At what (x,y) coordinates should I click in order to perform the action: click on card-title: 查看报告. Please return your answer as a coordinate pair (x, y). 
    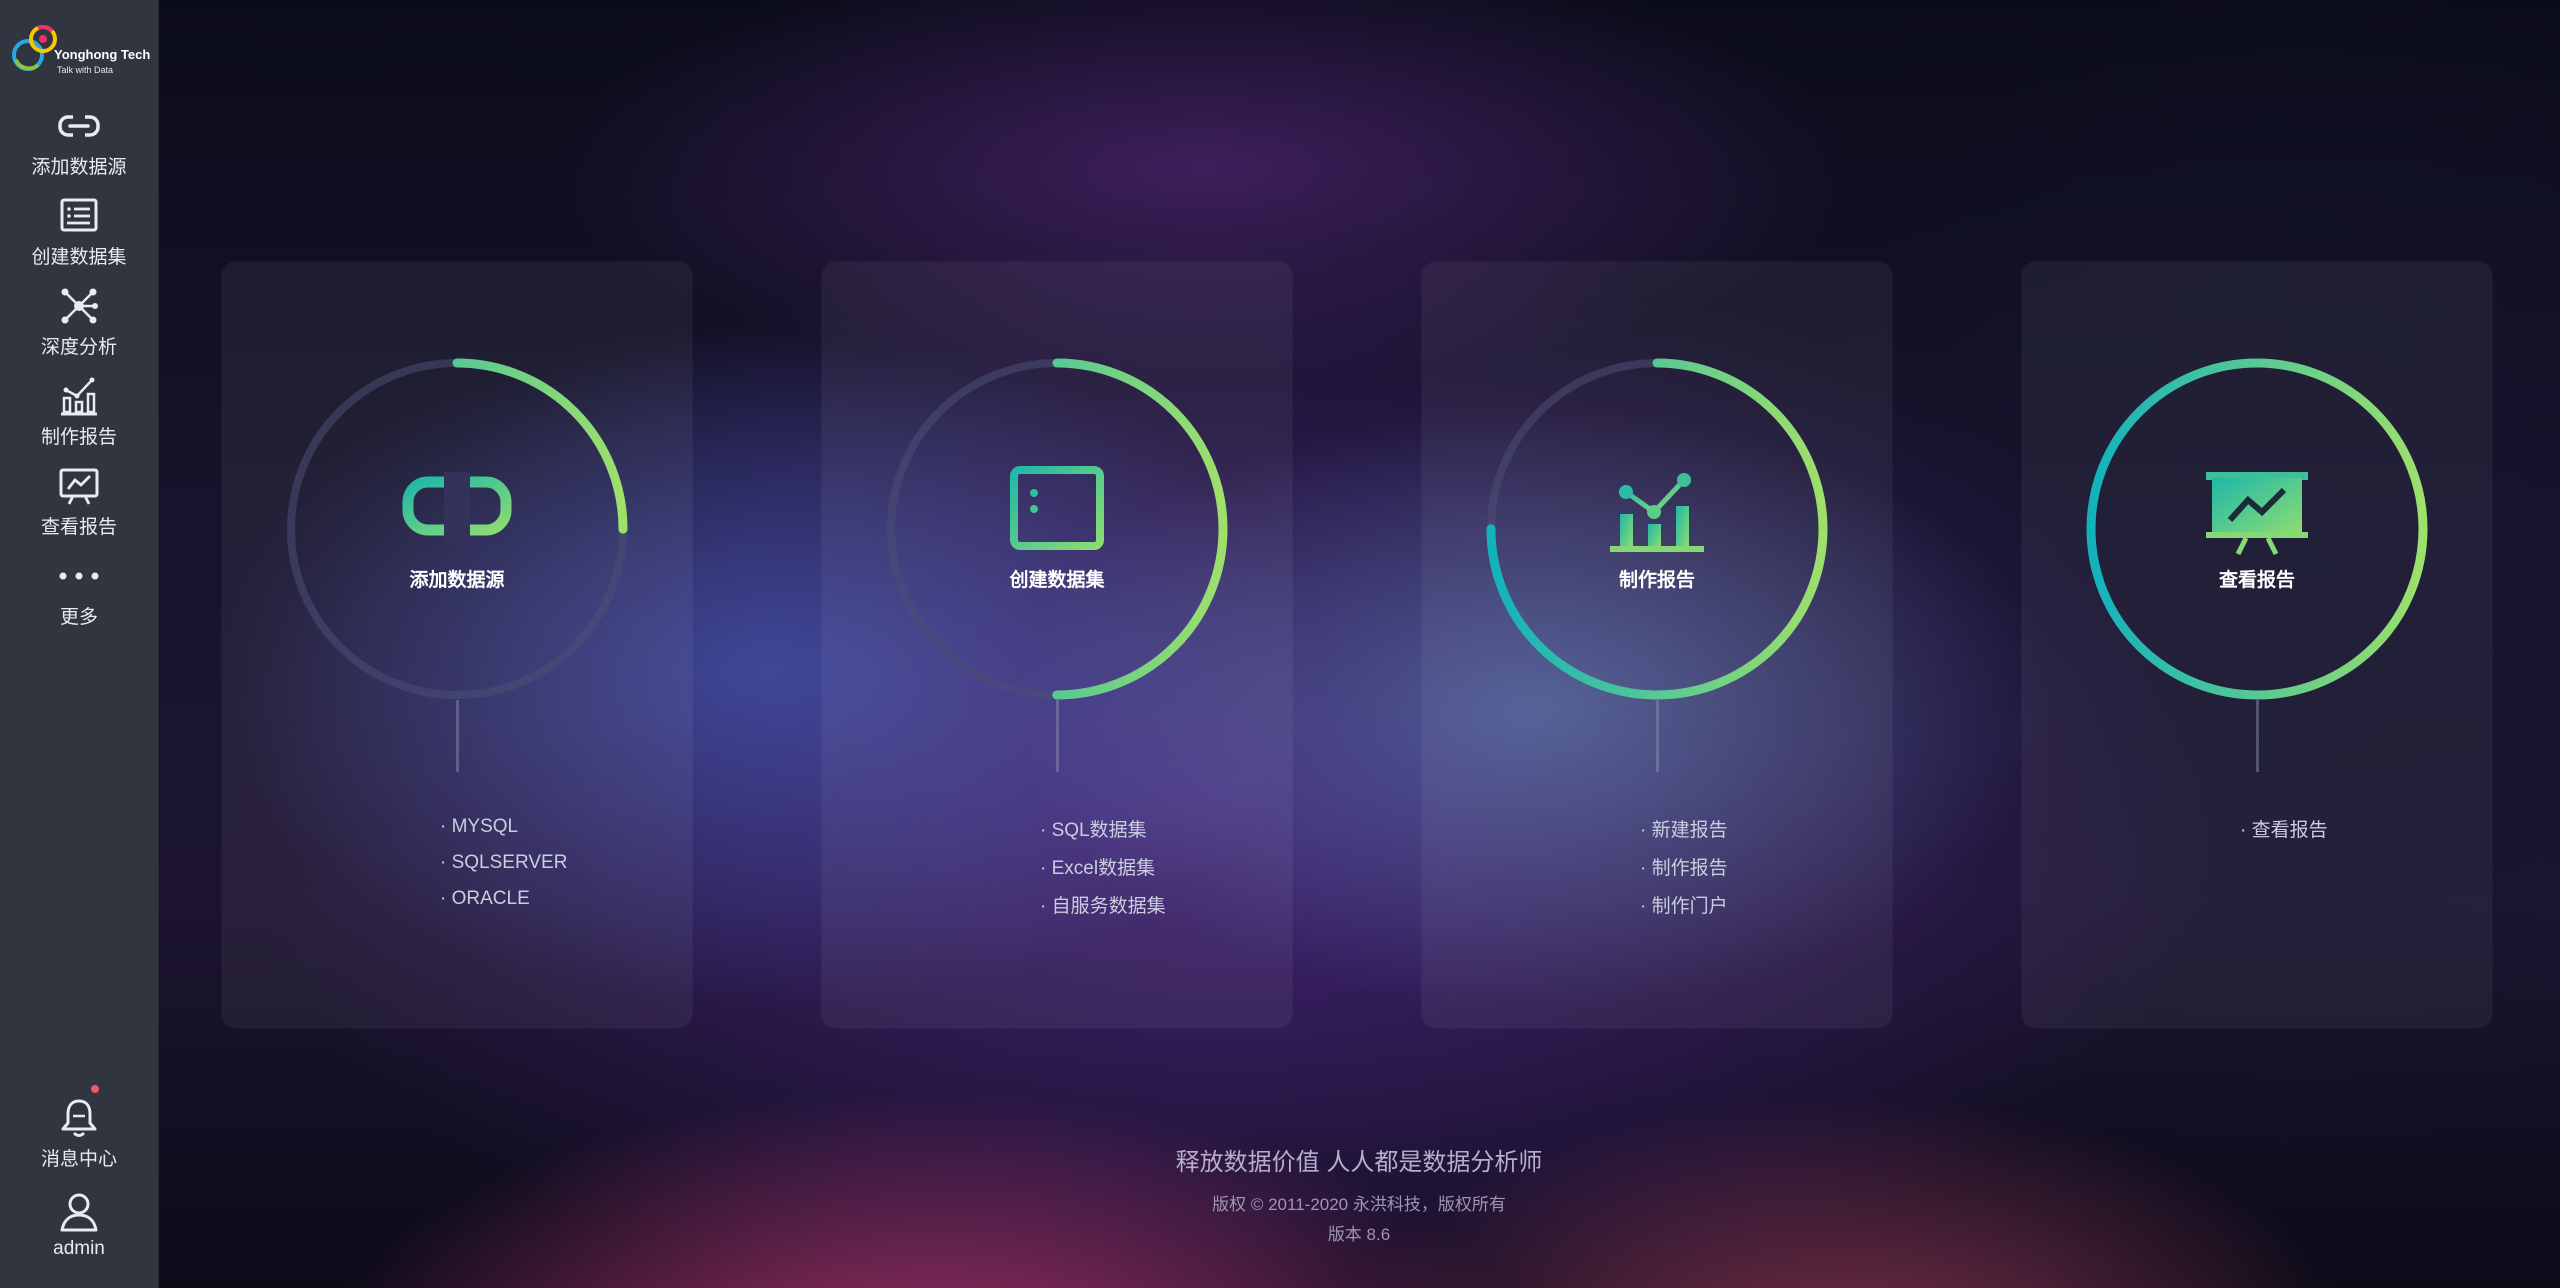
    Looking at the image, I should click on (2256, 580).